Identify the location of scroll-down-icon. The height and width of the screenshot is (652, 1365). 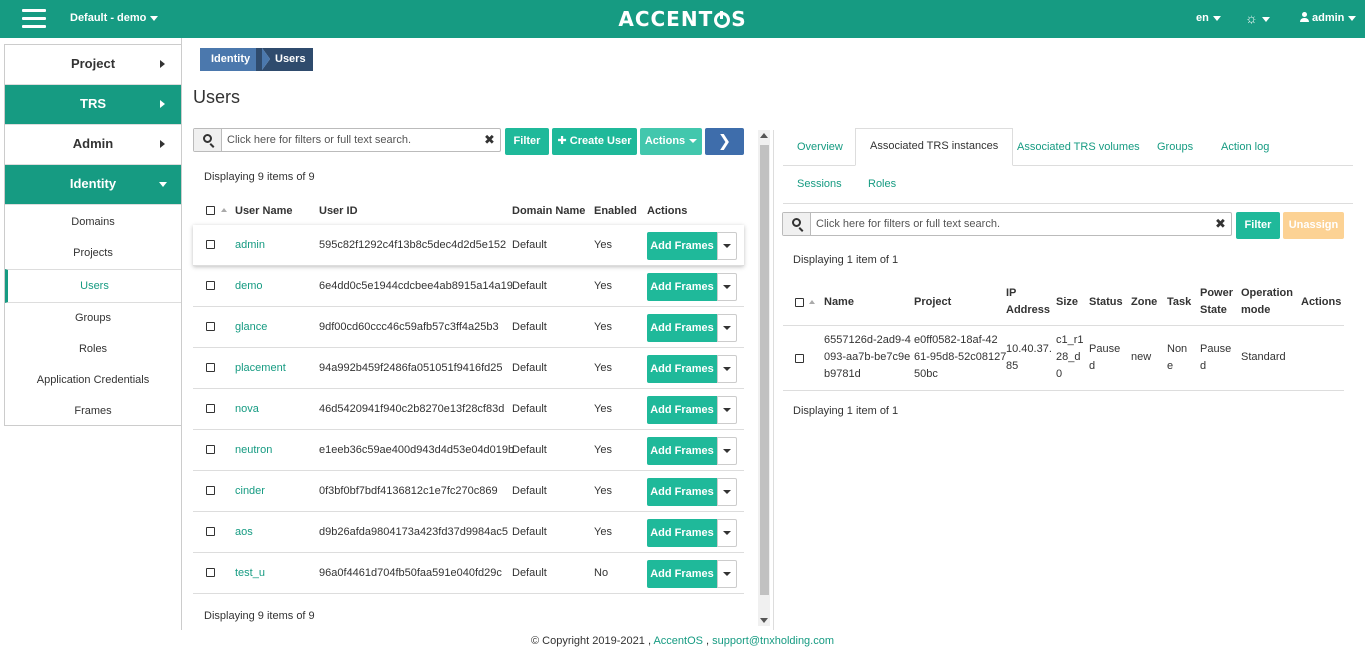
(764, 620).